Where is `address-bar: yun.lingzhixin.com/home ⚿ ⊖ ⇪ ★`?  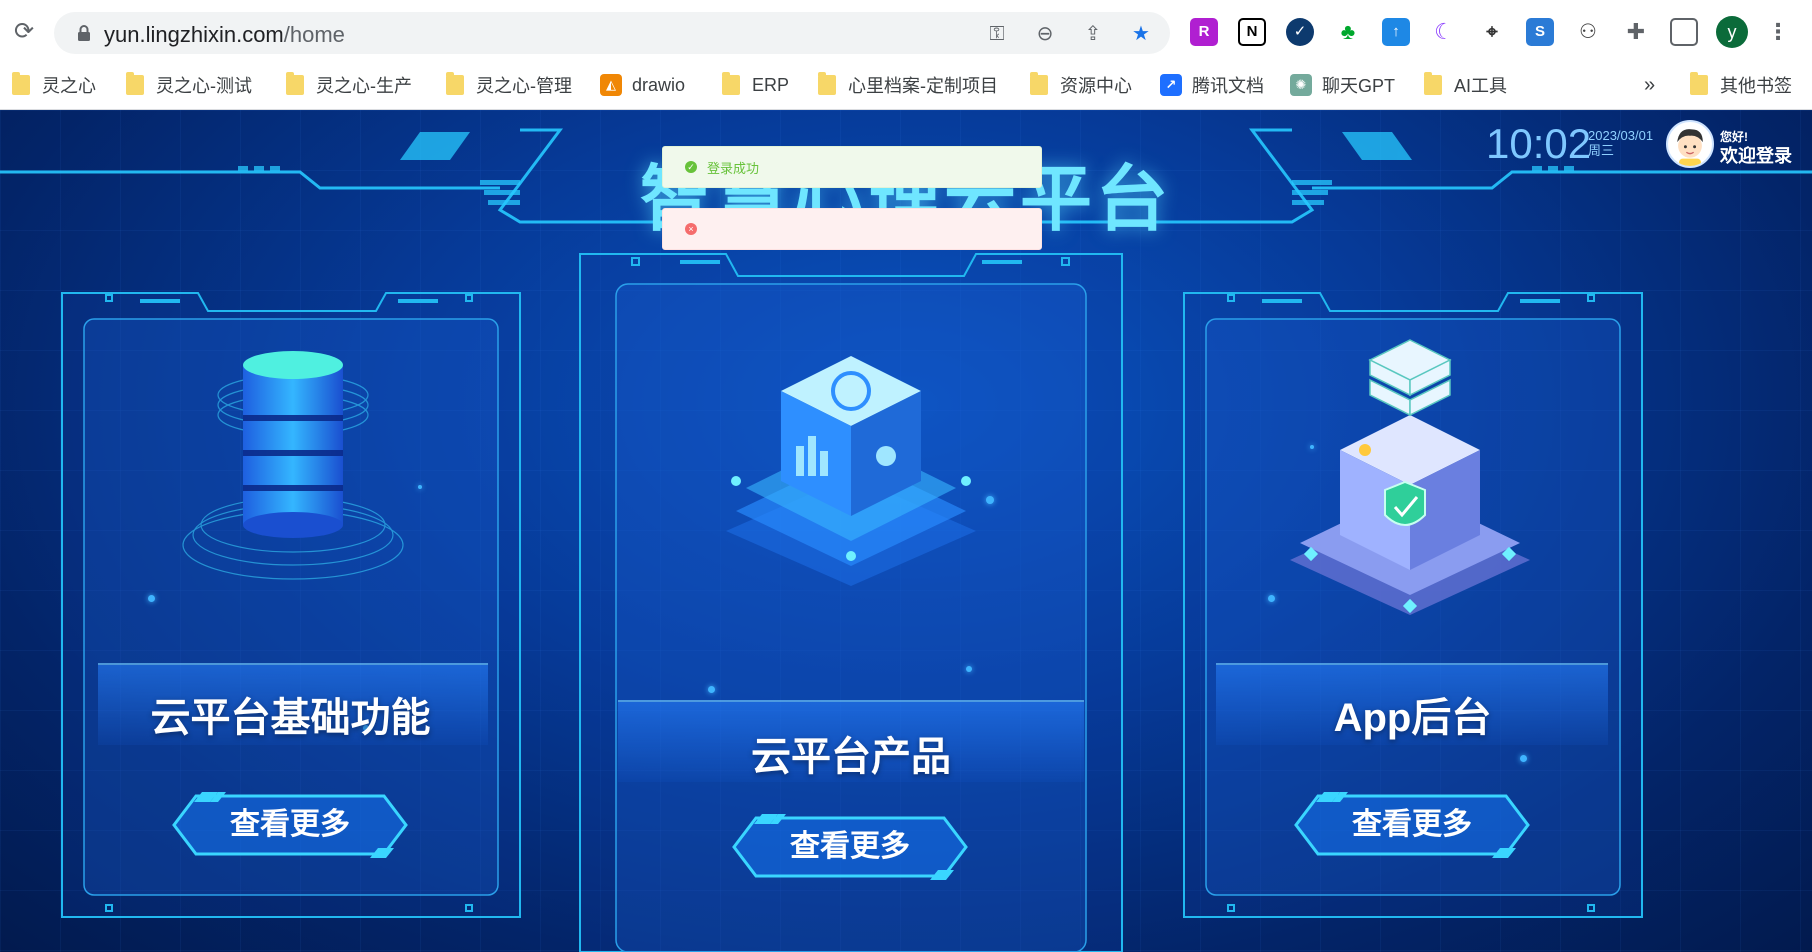 address-bar: yun.lingzhixin.com/home ⚿ ⊖ ⇪ ★ is located at coordinates (612, 33).